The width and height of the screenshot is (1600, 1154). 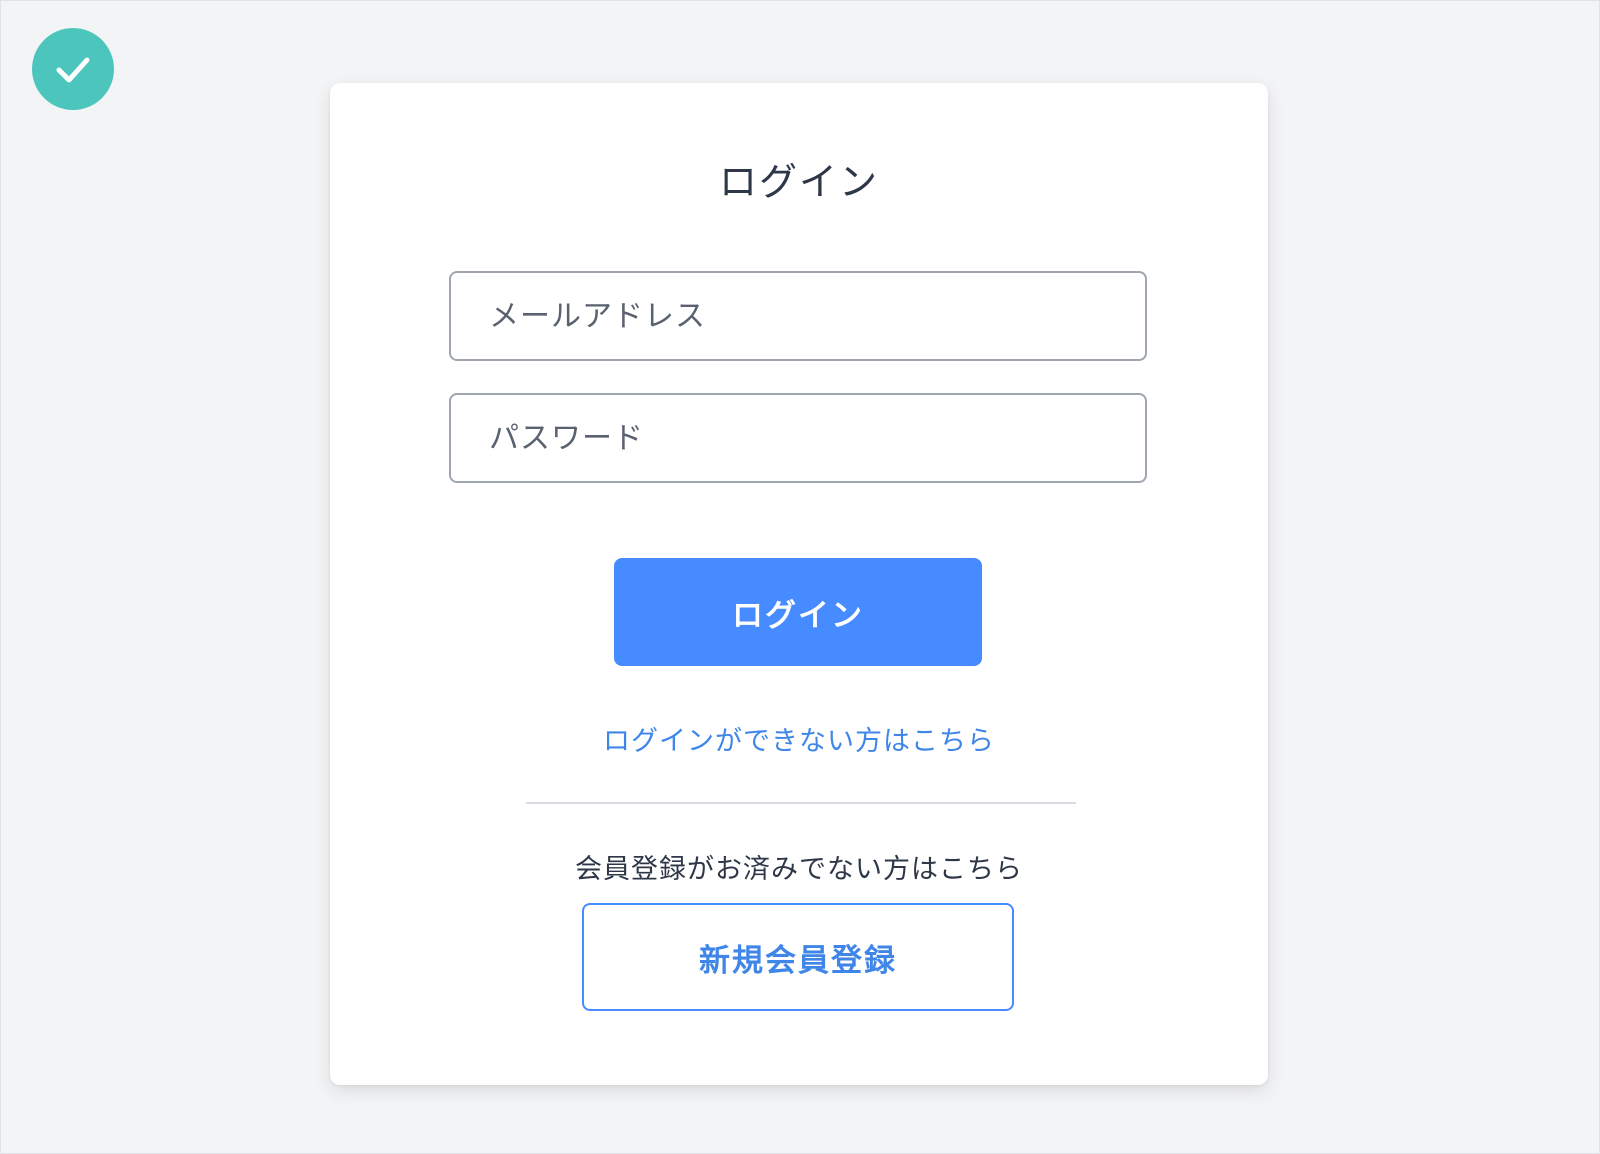 I want to click on forgot-login-link: ログインができない方はこちら, so click(x=799, y=738).